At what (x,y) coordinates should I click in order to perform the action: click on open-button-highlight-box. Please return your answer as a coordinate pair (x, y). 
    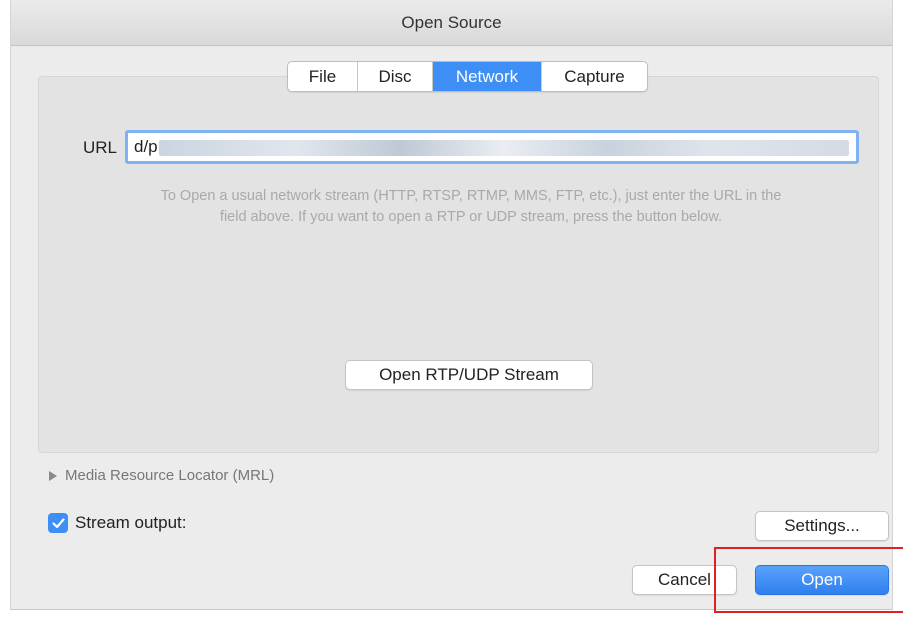
    Looking at the image, I should click on (808, 580).